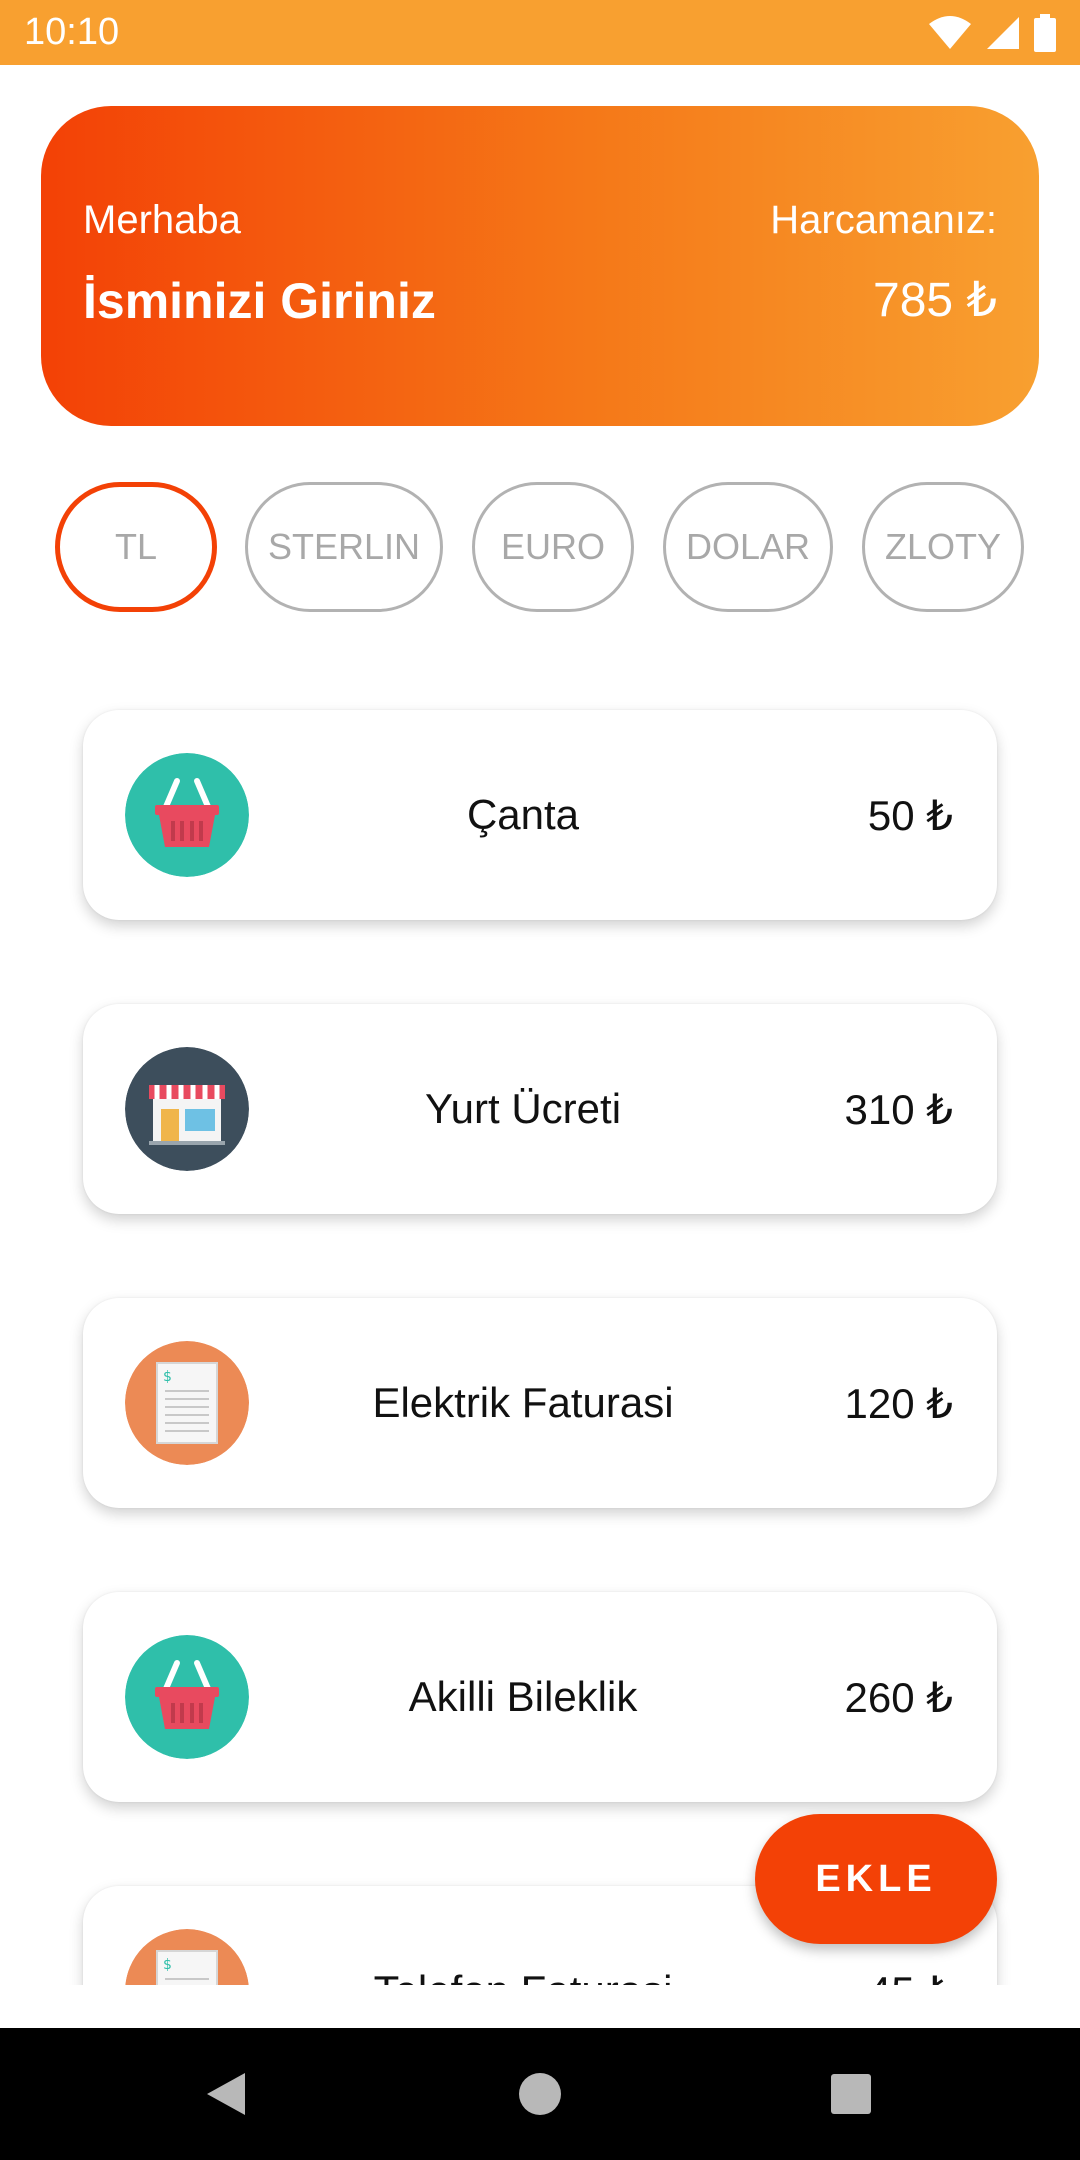  I want to click on currency-chip-dolar: DOLAR, so click(748, 547).